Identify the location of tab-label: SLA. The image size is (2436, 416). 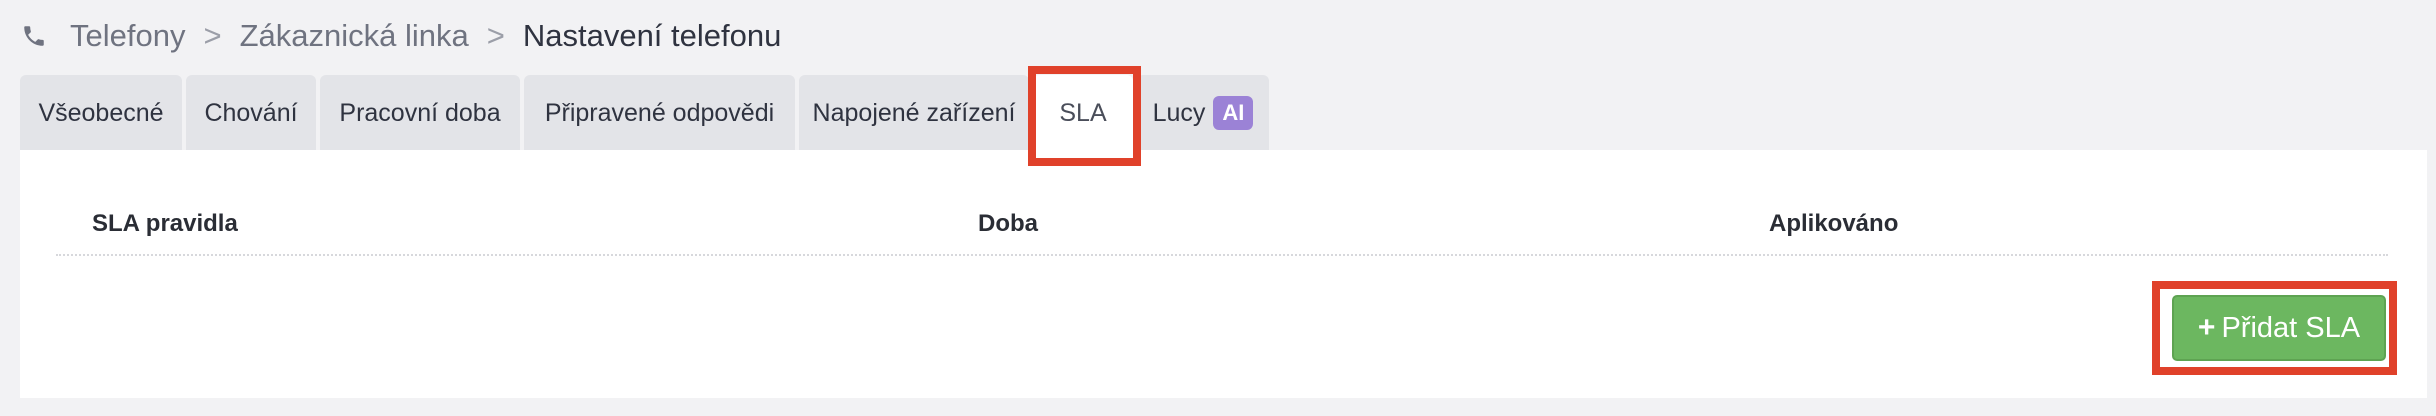
(1083, 112).